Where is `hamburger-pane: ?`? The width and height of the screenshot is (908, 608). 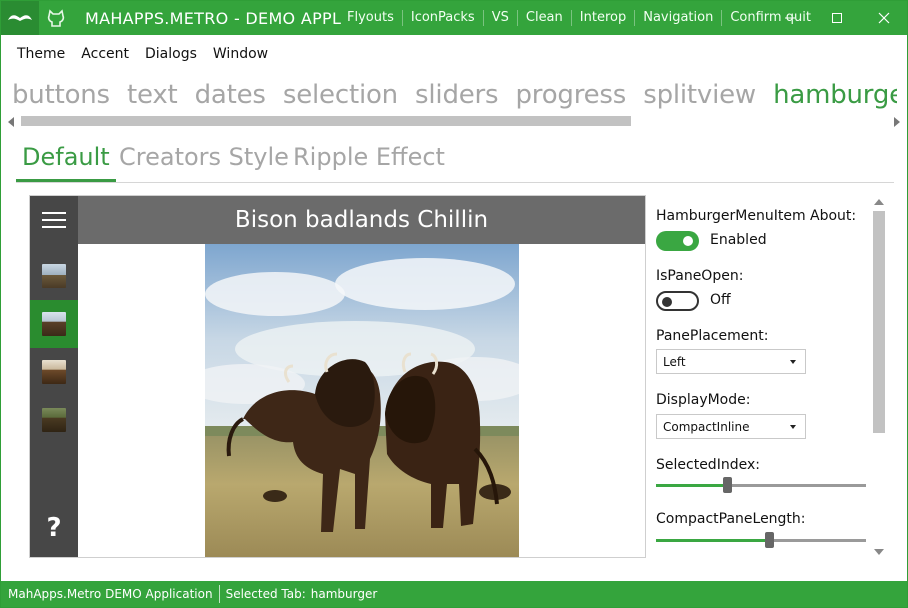 hamburger-pane: ? is located at coordinates (54, 376).